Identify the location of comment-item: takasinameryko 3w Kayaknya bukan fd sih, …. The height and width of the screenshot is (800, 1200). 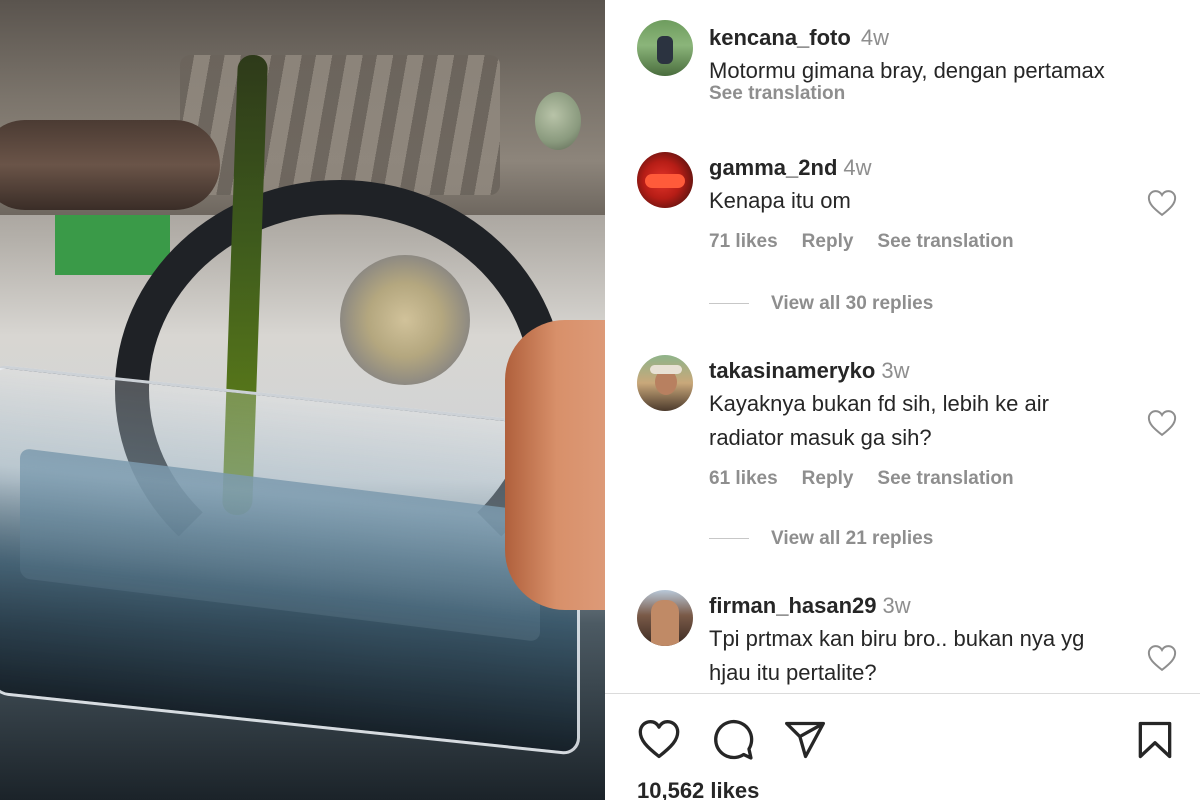
(907, 425).